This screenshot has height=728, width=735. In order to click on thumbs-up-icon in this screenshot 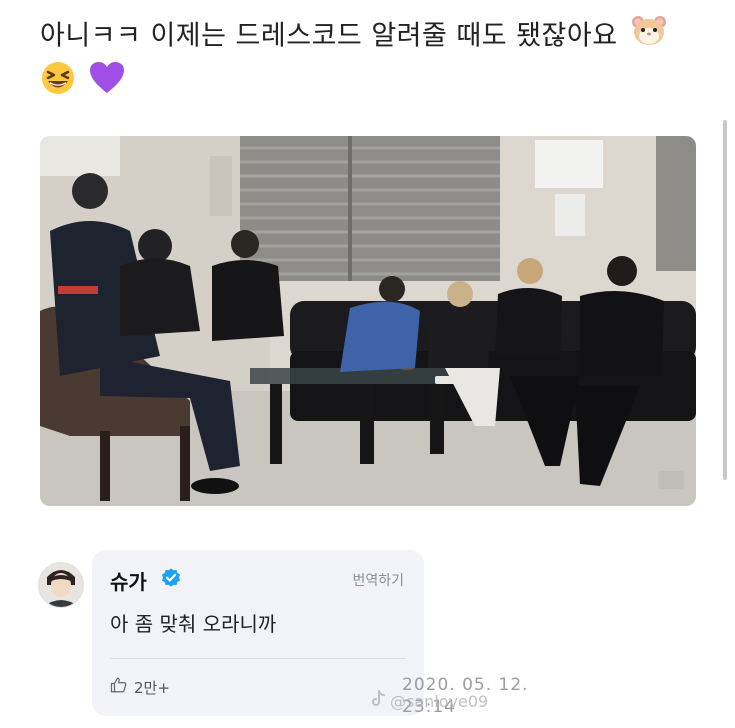, I will do `click(119, 687)`.